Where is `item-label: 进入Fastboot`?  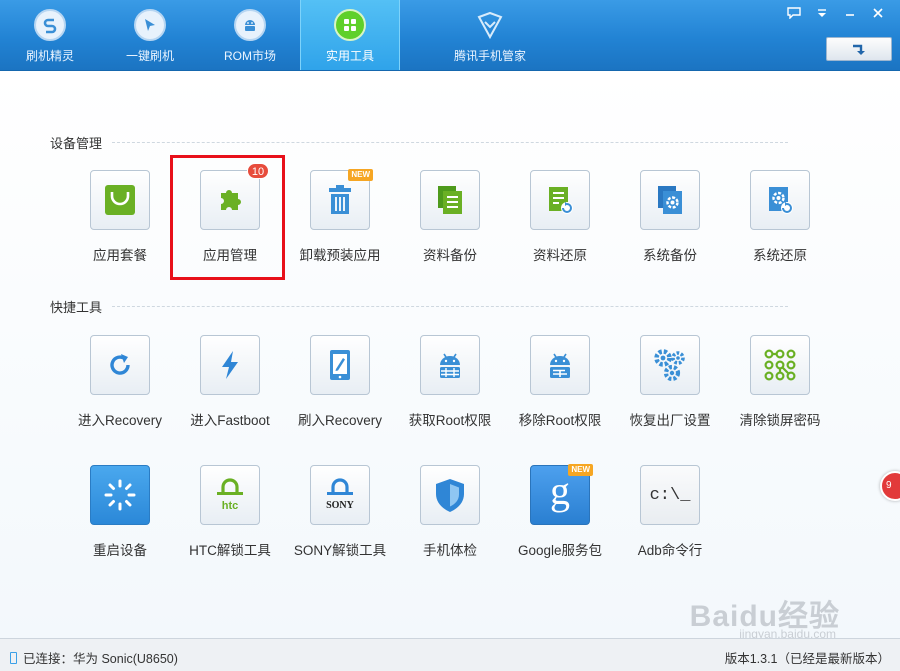 item-label: 进入Fastboot is located at coordinates (230, 420).